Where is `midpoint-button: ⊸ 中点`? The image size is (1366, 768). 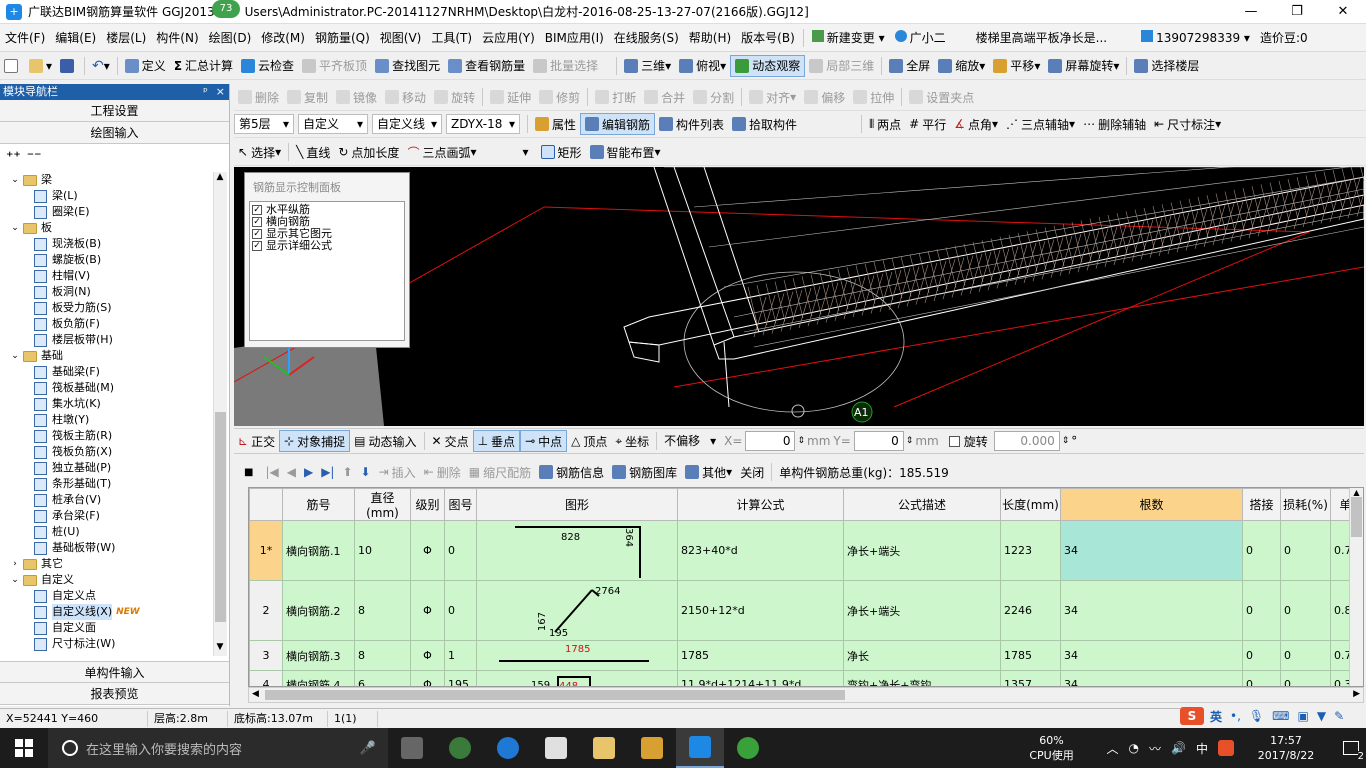
midpoint-button: ⊸ 中点 is located at coordinates (544, 441).